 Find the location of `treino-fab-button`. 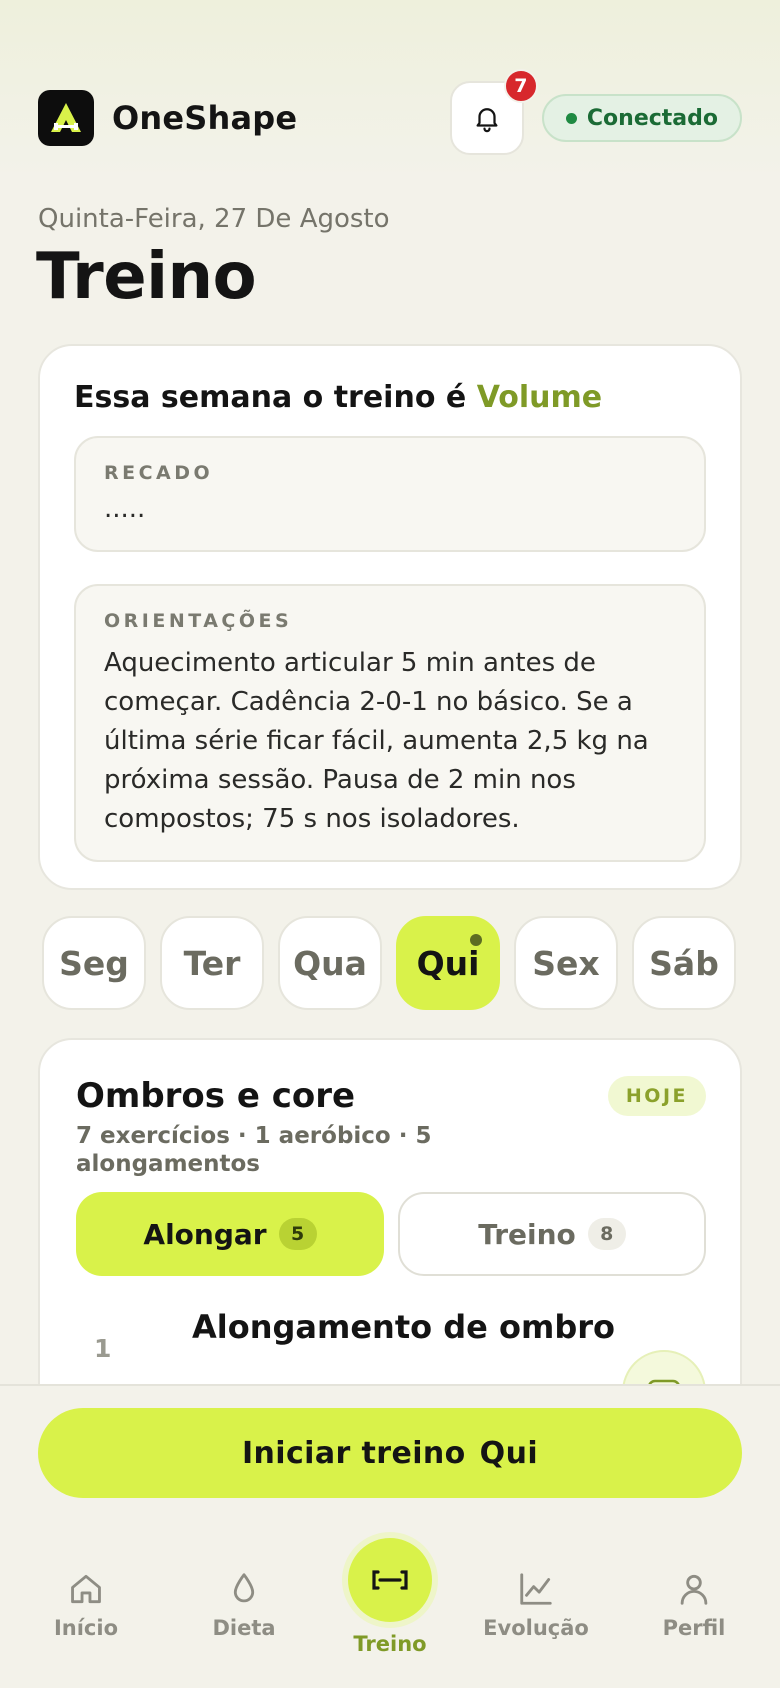

treino-fab-button is located at coordinates (390, 1580).